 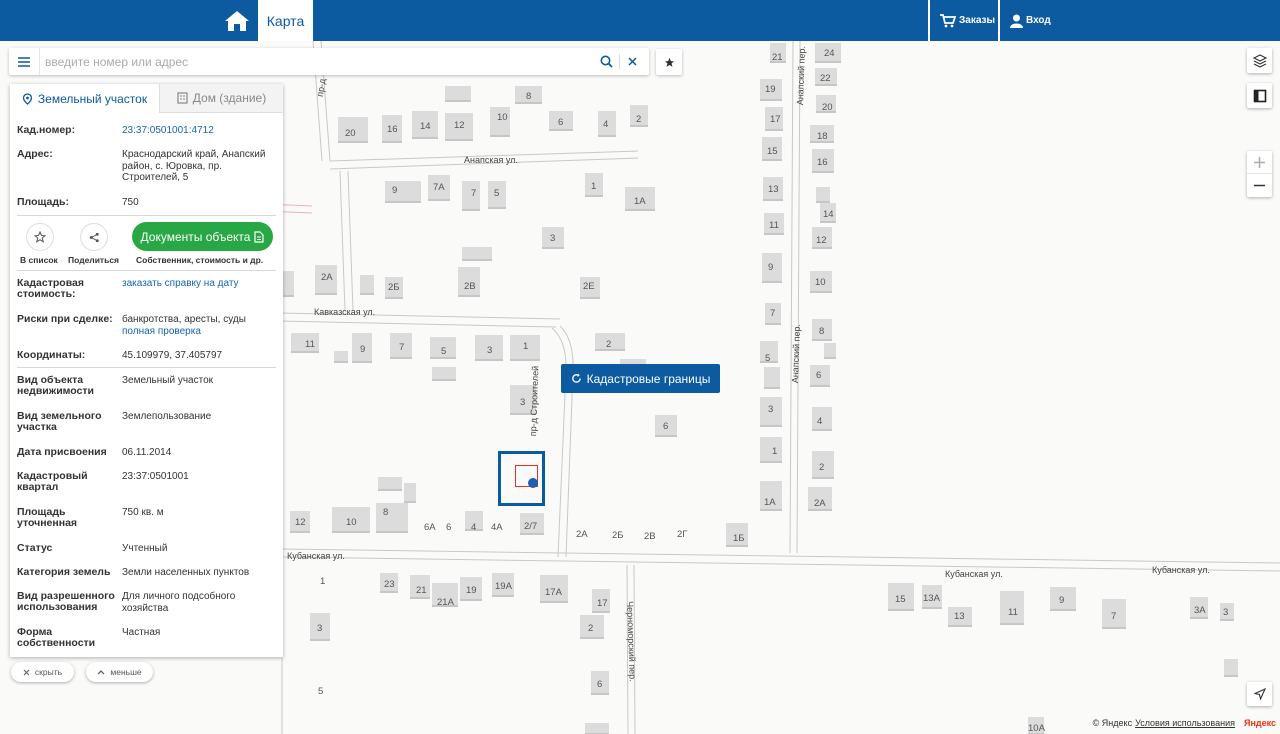 I want to click on street-label: Кубанская ул., so click(x=974, y=574).